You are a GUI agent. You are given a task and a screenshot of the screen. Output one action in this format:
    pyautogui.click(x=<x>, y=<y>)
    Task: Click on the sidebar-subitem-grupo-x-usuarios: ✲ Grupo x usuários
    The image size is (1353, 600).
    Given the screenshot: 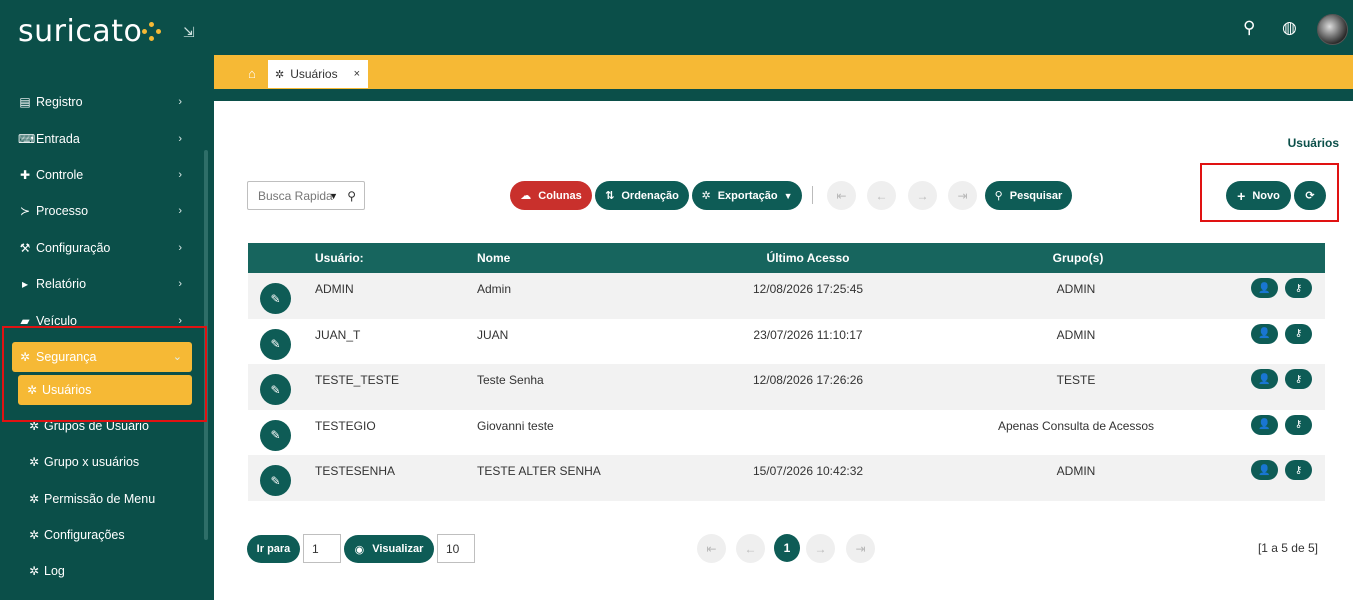 What is the action you would take?
    pyautogui.click(x=102, y=462)
    